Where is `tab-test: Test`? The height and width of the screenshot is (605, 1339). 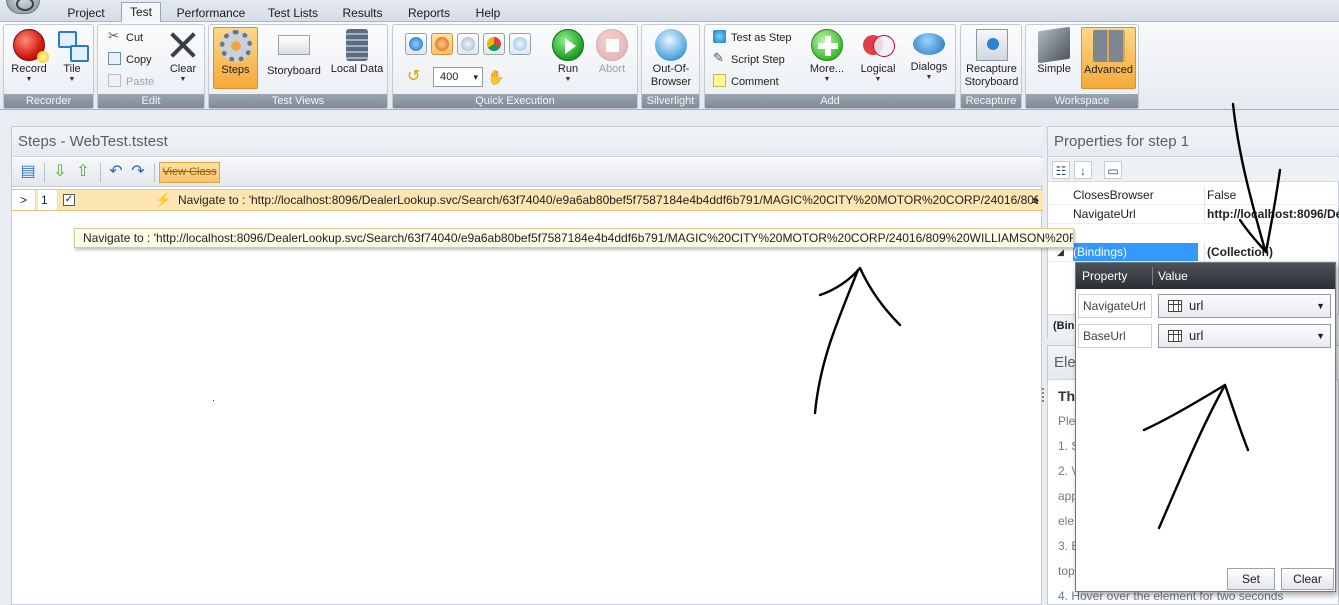
tab-test: Test is located at coordinates (141, 12).